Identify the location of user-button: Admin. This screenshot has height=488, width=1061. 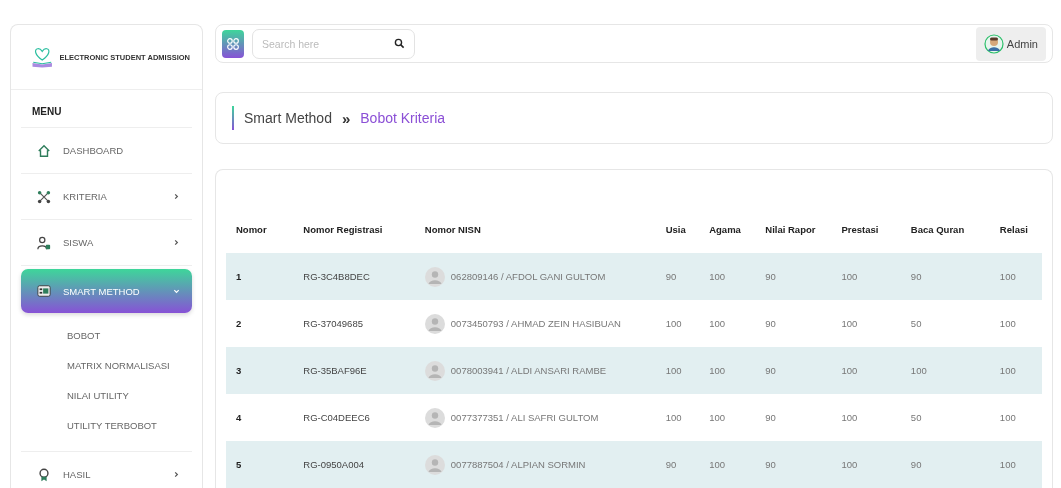
(1010, 43).